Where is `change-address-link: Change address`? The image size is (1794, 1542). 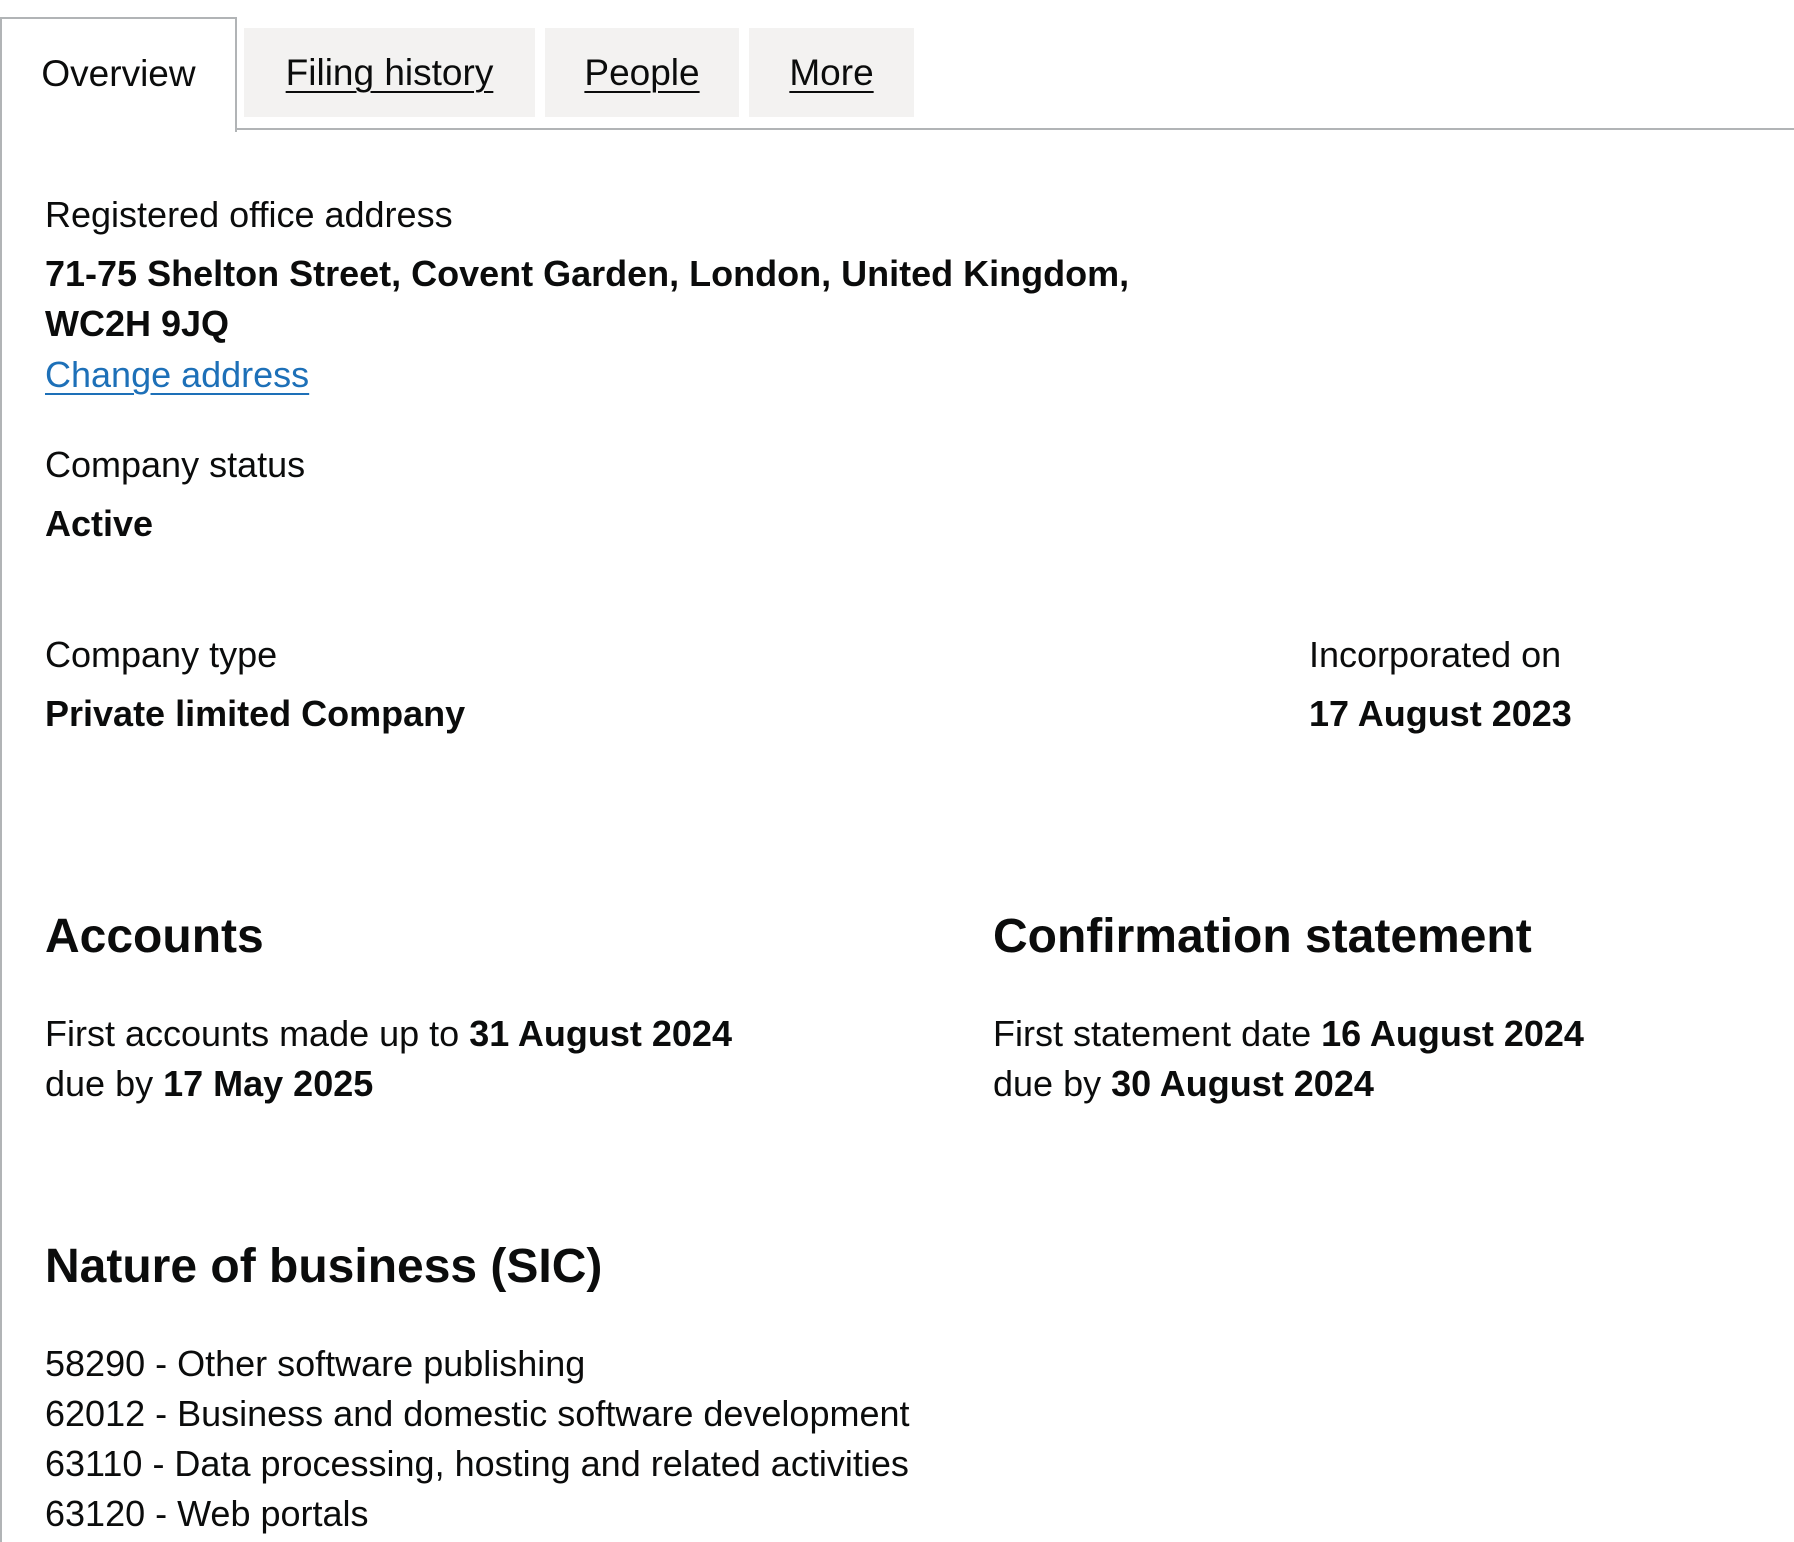 change-address-link: Change address is located at coordinates (177, 374).